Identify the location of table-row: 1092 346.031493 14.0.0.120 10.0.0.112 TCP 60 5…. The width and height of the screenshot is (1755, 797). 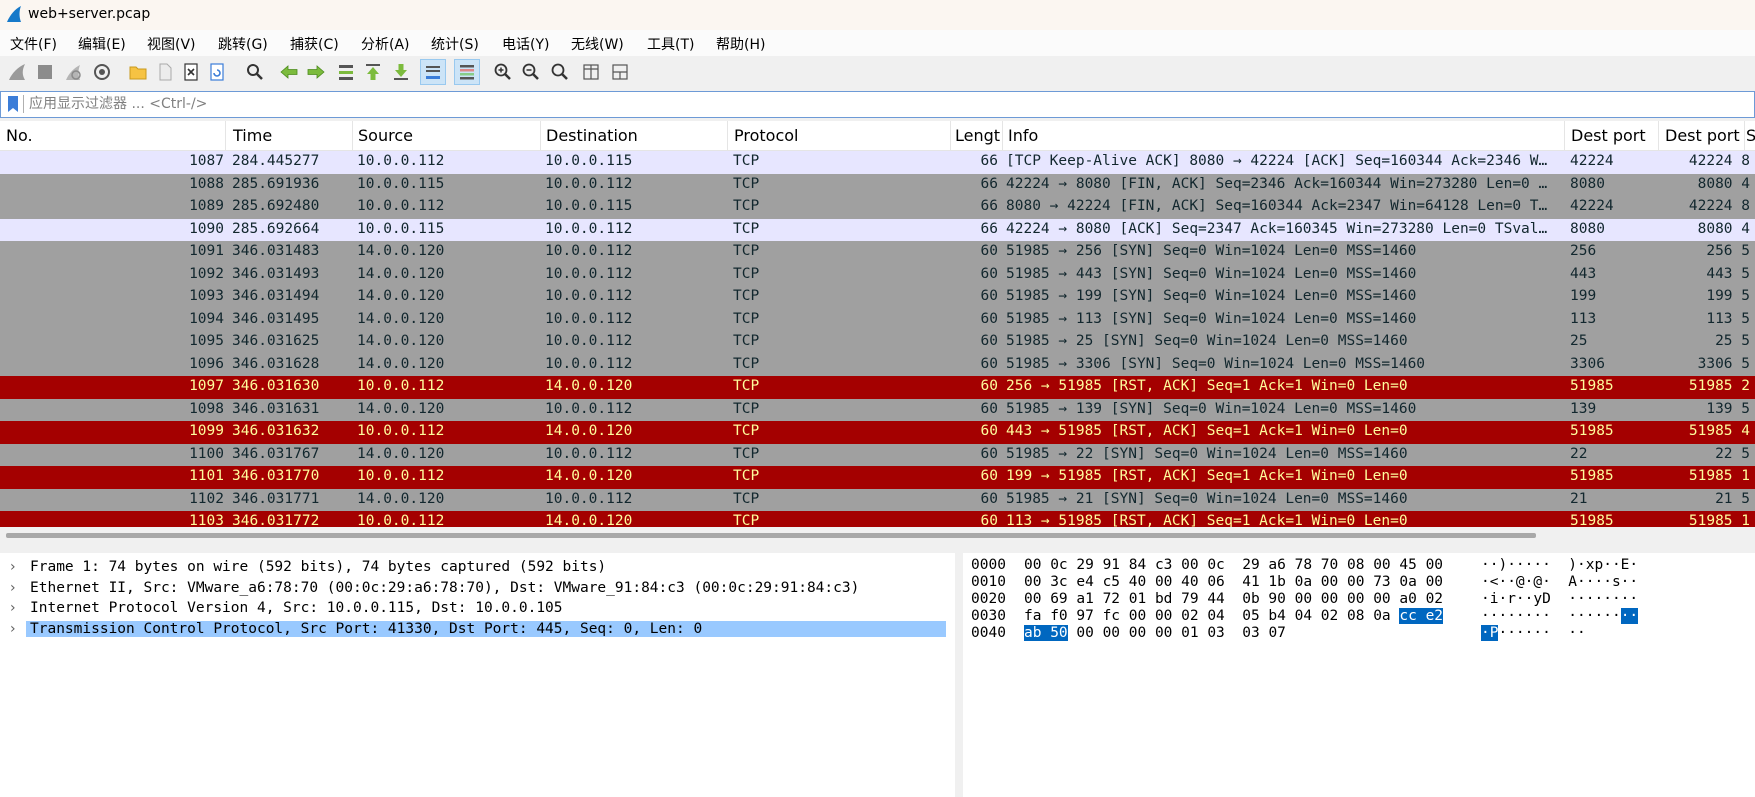
(877, 274).